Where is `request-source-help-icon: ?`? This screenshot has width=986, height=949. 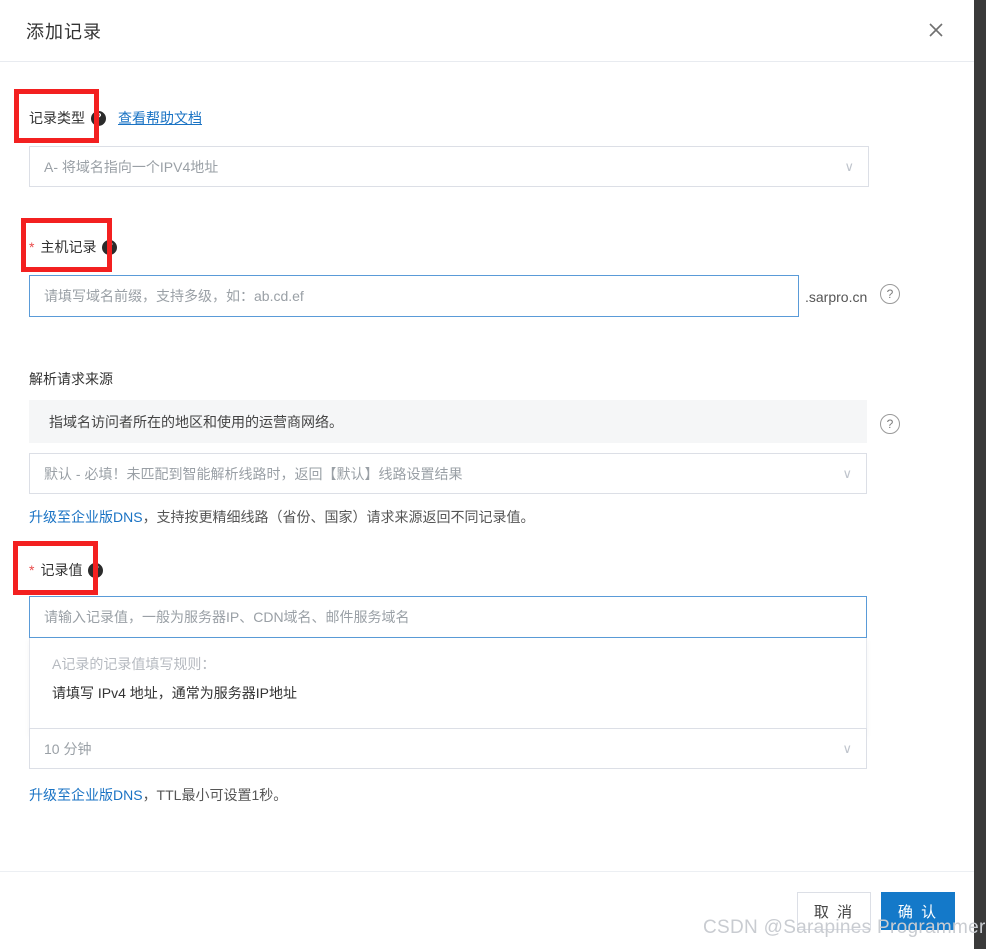
request-source-help-icon: ? is located at coordinates (890, 424).